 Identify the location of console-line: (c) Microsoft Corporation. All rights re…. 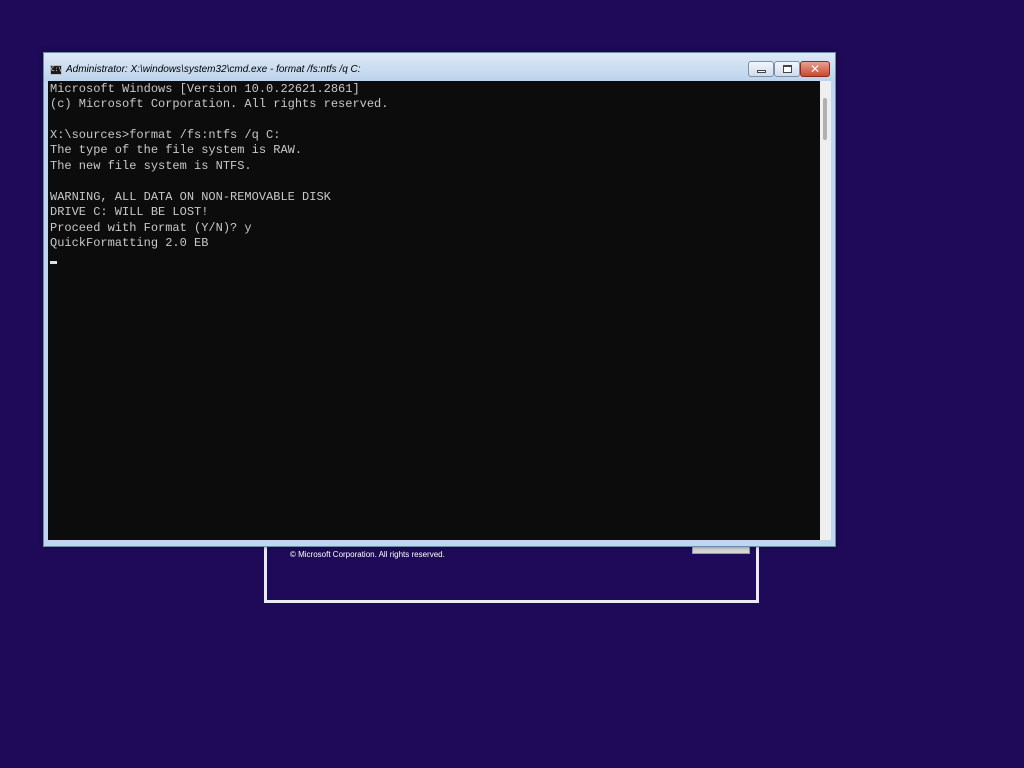
(219, 104).